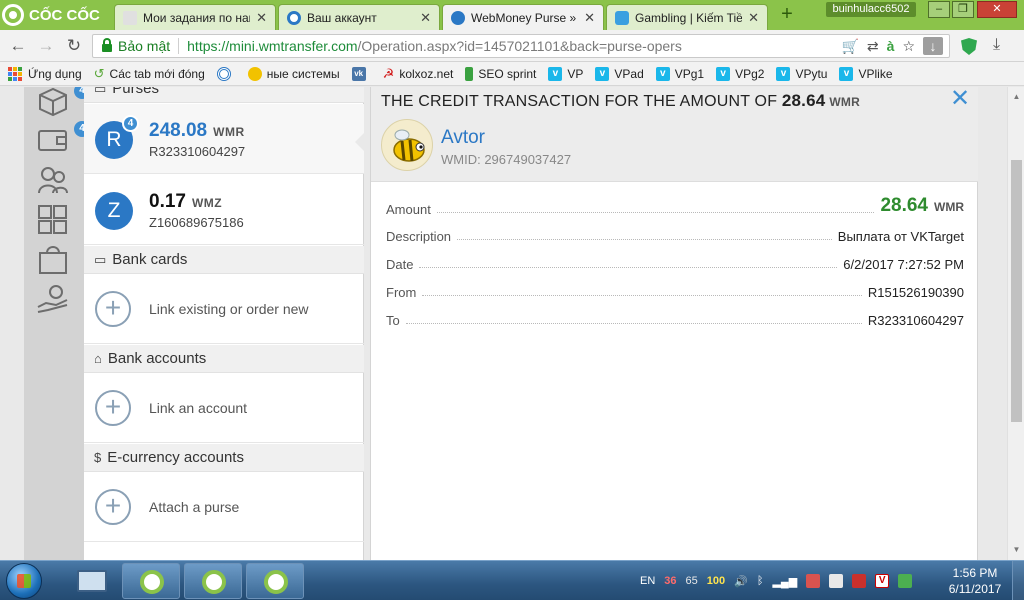 This screenshot has height=600, width=1024. I want to click on purse-number: R323310604297, so click(197, 151).